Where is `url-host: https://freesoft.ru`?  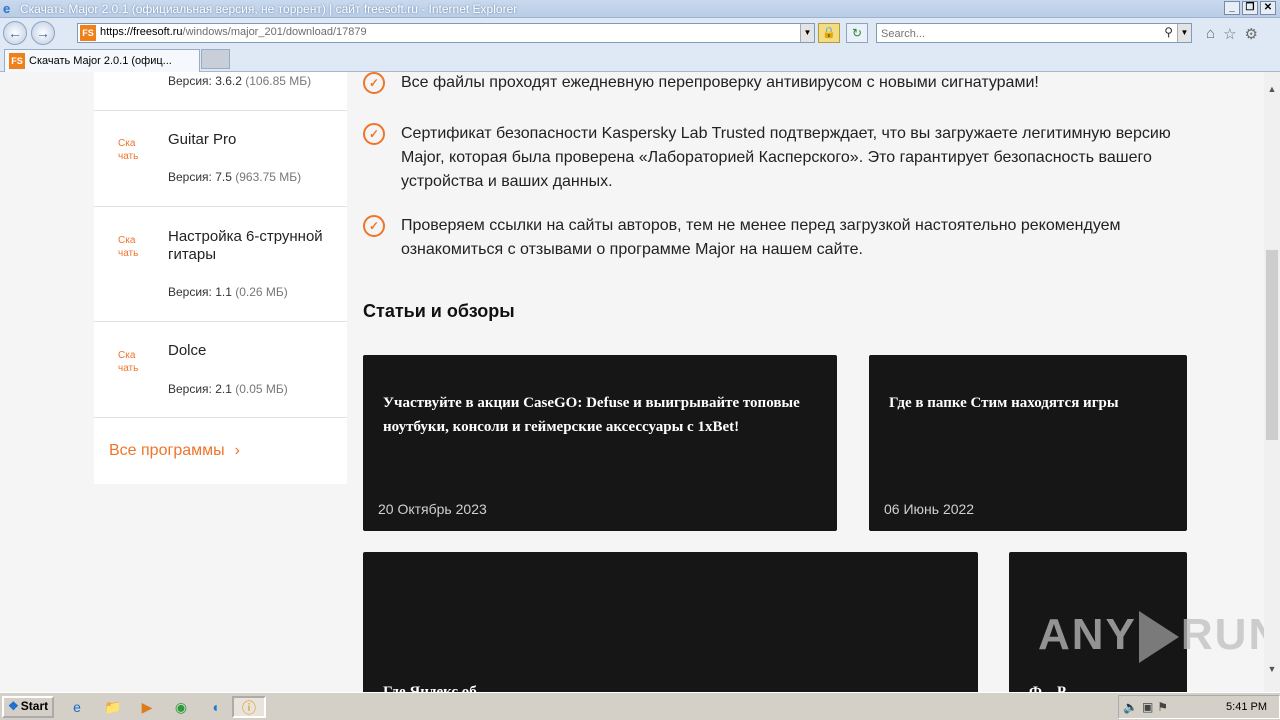
url-host: https://freesoft.ru is located at coordinates (141, 32).